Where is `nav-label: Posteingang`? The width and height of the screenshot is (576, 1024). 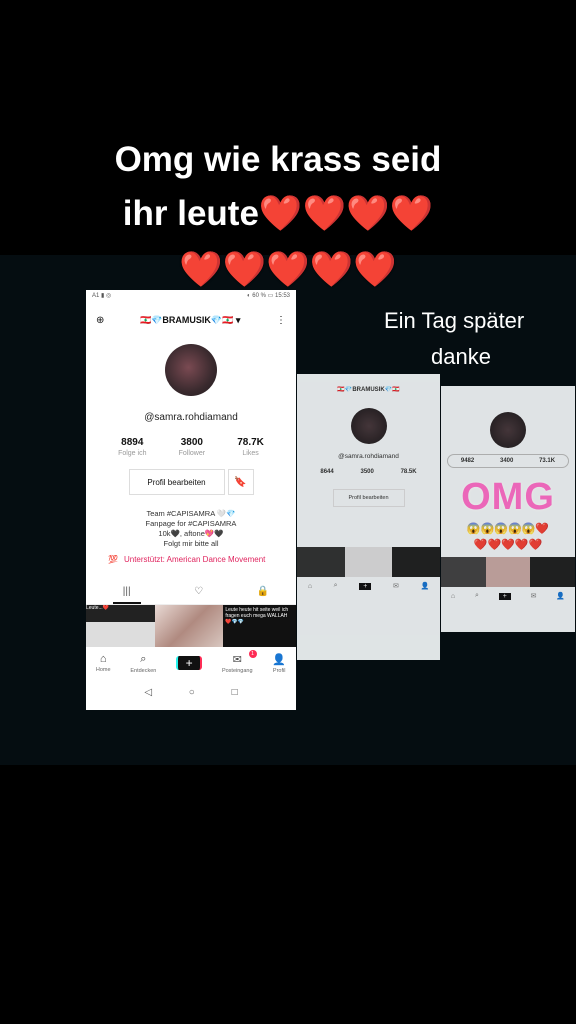
nav-label: Posteingang is located at coordinates (237, 670).